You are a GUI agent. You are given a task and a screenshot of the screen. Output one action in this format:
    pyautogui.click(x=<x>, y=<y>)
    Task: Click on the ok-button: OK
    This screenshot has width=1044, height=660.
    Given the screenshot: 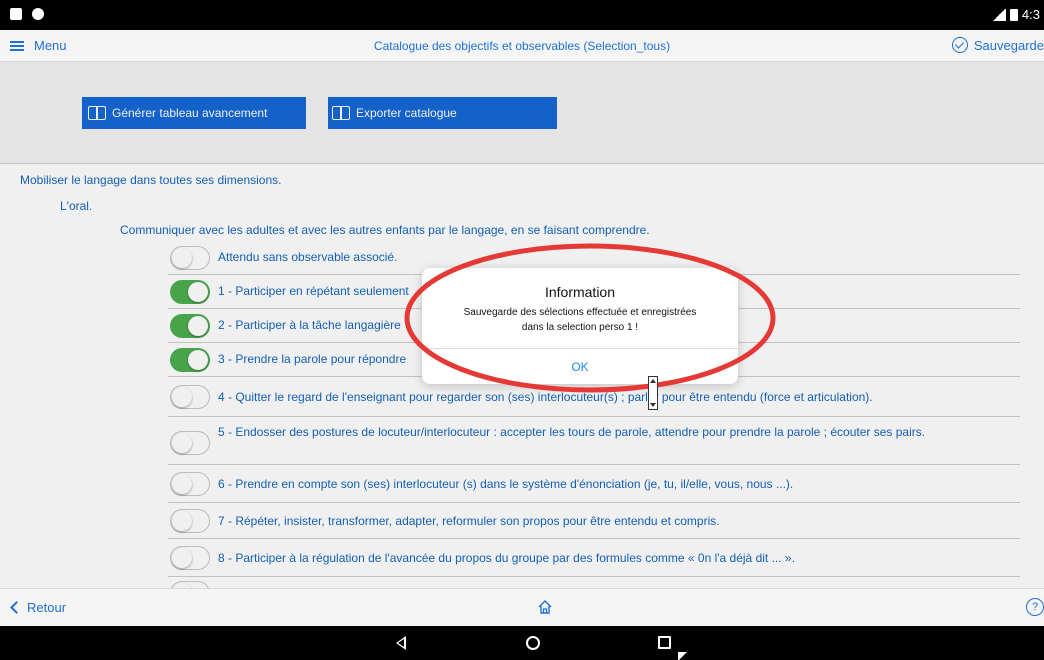 What is the action you would take?
    pyautogui.click(x=580, y=367)
    